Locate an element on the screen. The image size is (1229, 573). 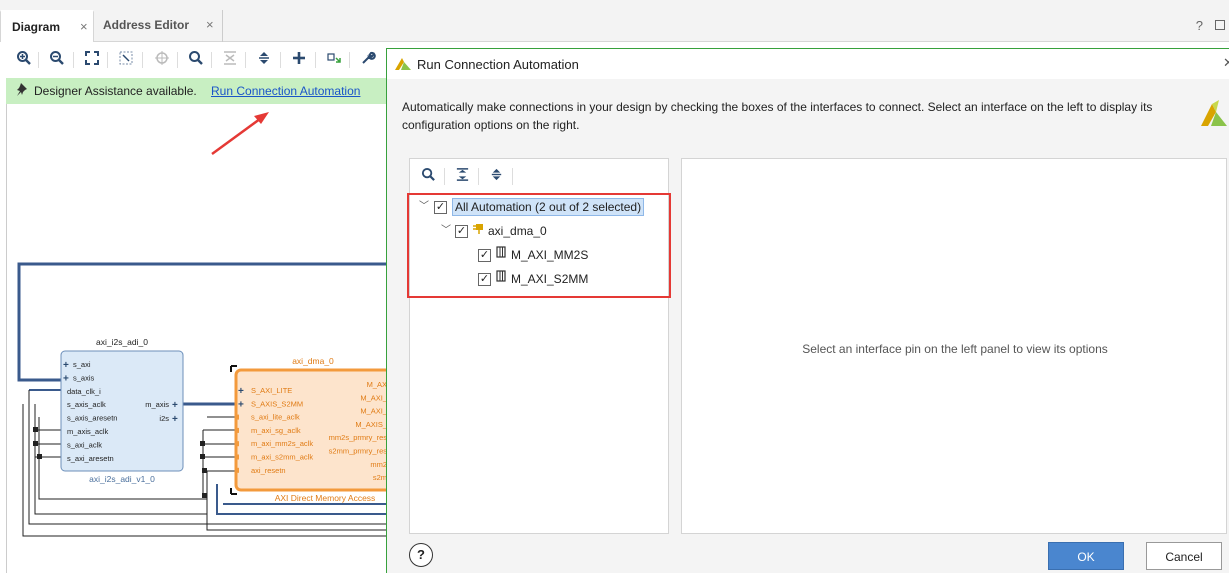
diagram-toolbar is located at coordinates (193, 59).